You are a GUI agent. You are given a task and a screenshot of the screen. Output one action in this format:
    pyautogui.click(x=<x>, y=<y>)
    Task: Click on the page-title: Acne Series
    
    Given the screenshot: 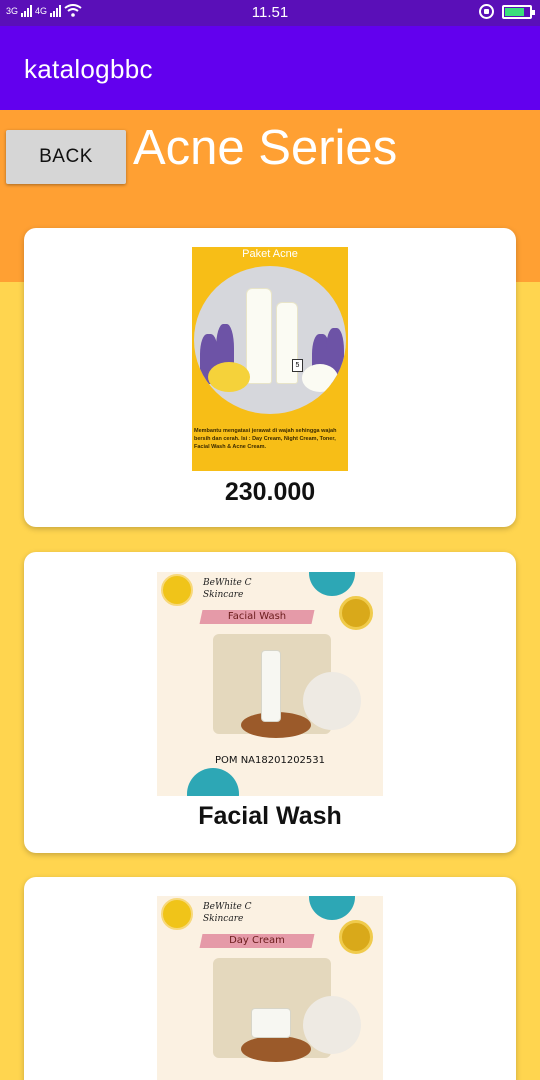 What is the action you would take?
    pyautogui.click(x=265, y=148)
    